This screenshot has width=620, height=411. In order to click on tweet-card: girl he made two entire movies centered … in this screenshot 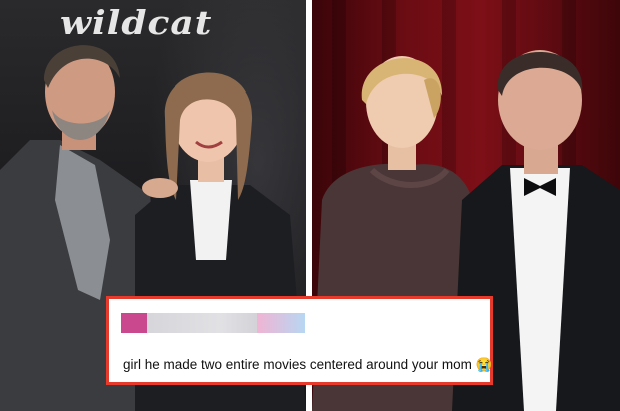, I will do `click(299, 340)`.